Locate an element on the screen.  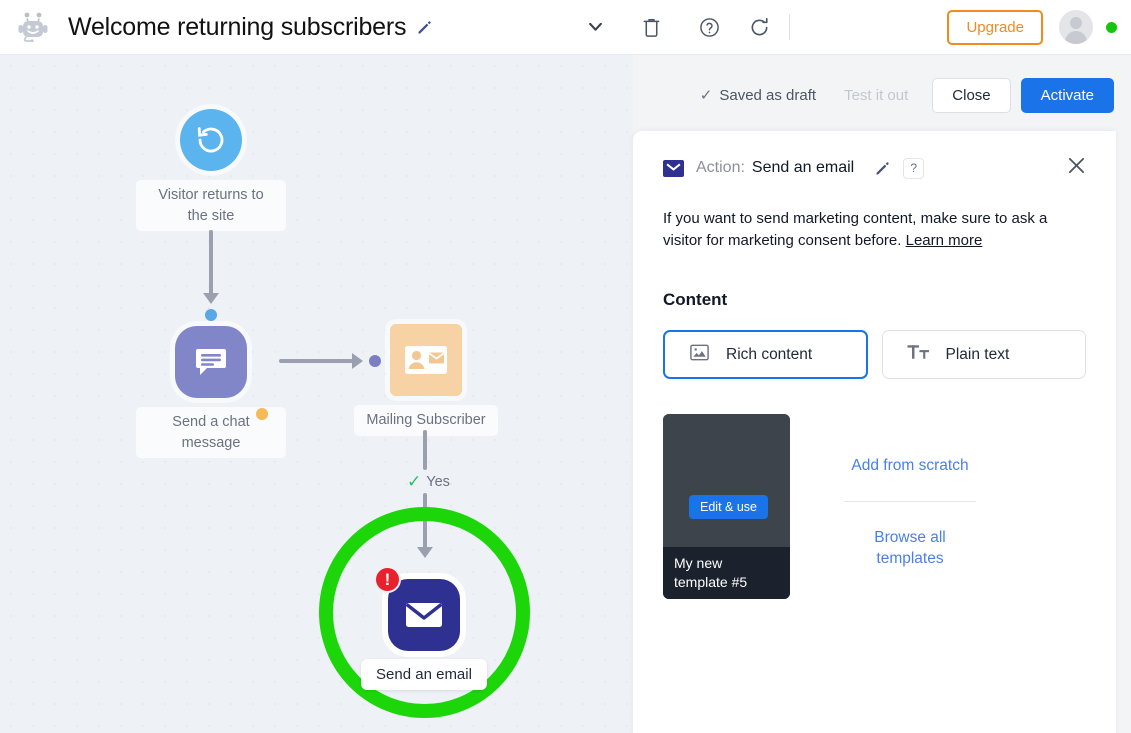
panel-action-word: Action: is located at coordinates (720, 167).